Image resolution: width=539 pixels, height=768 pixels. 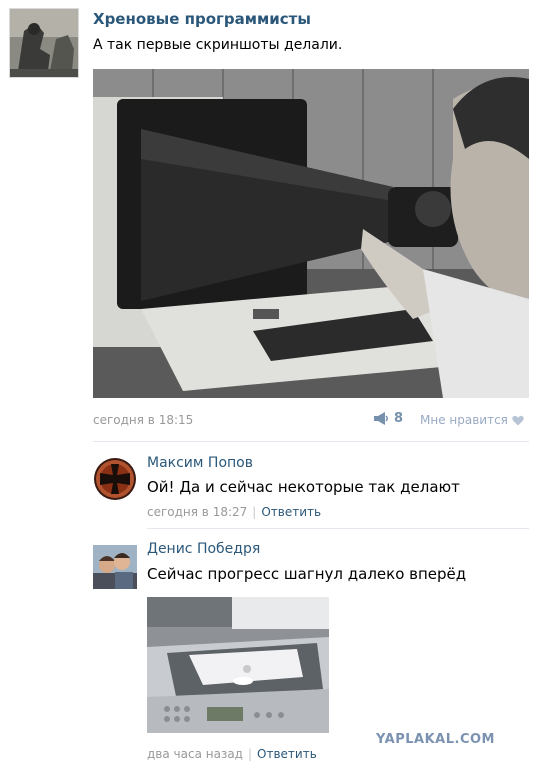 What do you see at coordinates (303, 487) in the screenshot?
I see `comment-text: Ой! Да и сейчас некоторые так делают` at bounding box center [303, 487].